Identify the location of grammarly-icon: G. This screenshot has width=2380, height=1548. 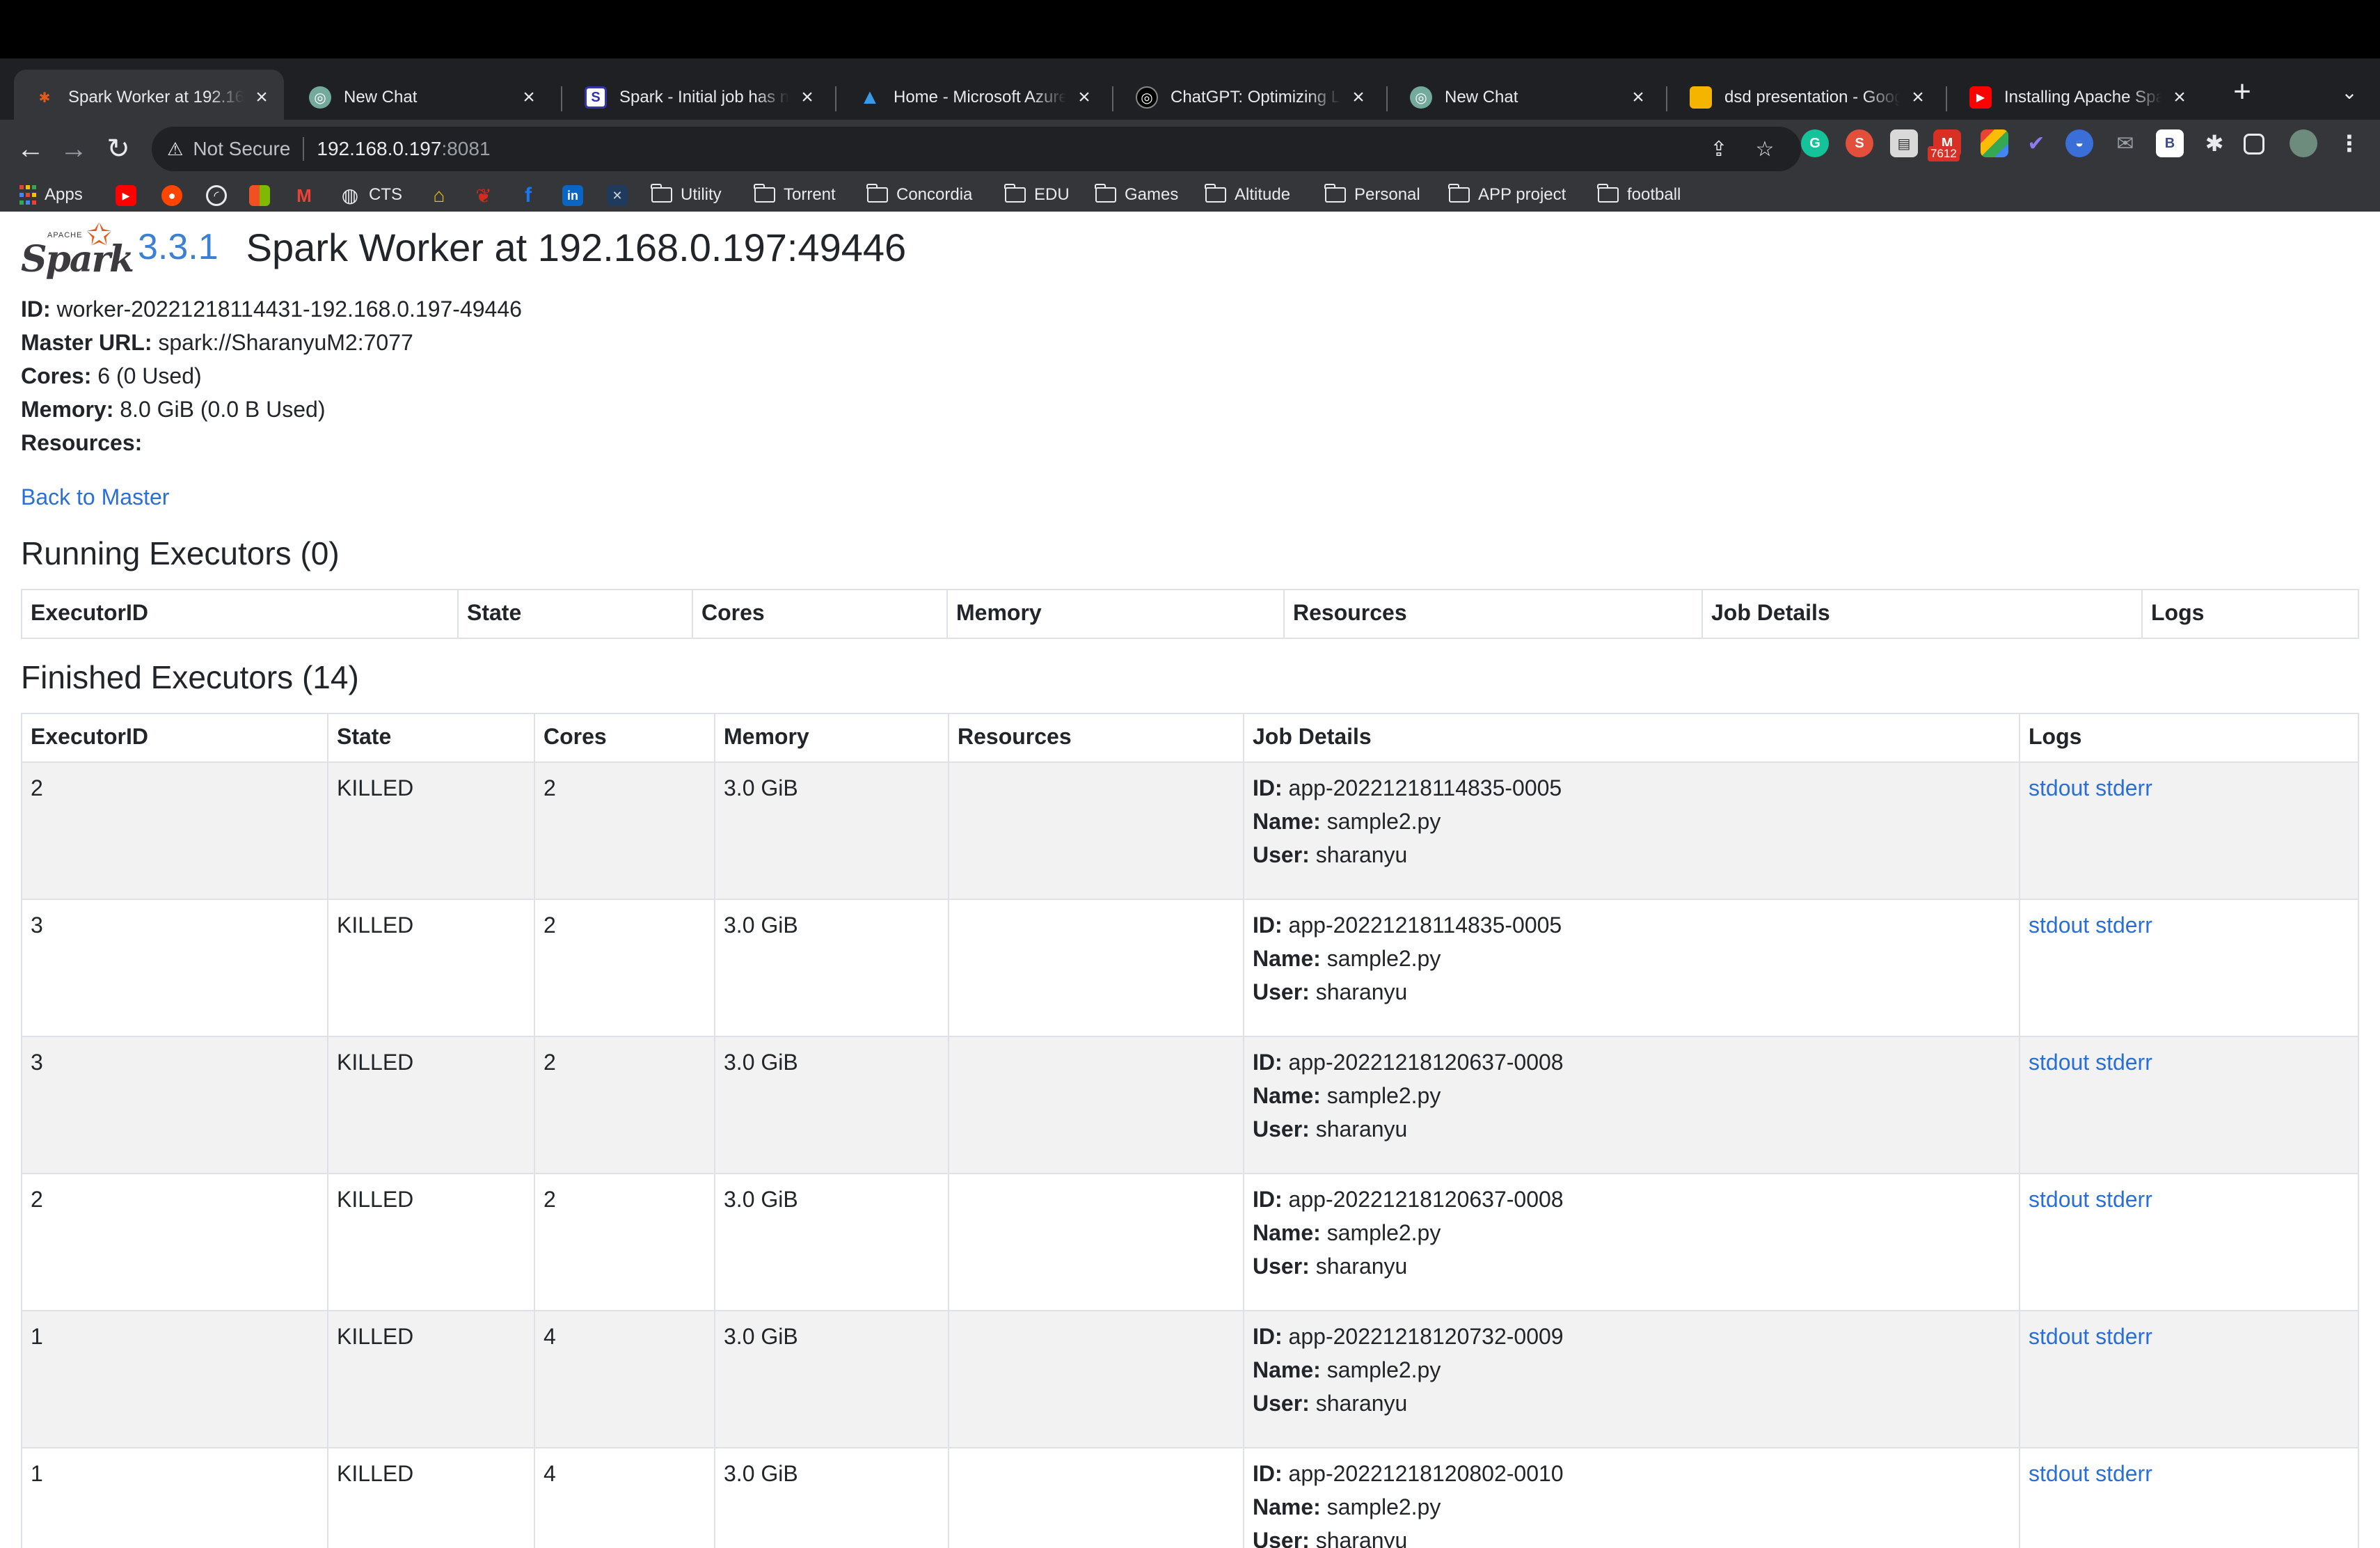
(1815, 143).